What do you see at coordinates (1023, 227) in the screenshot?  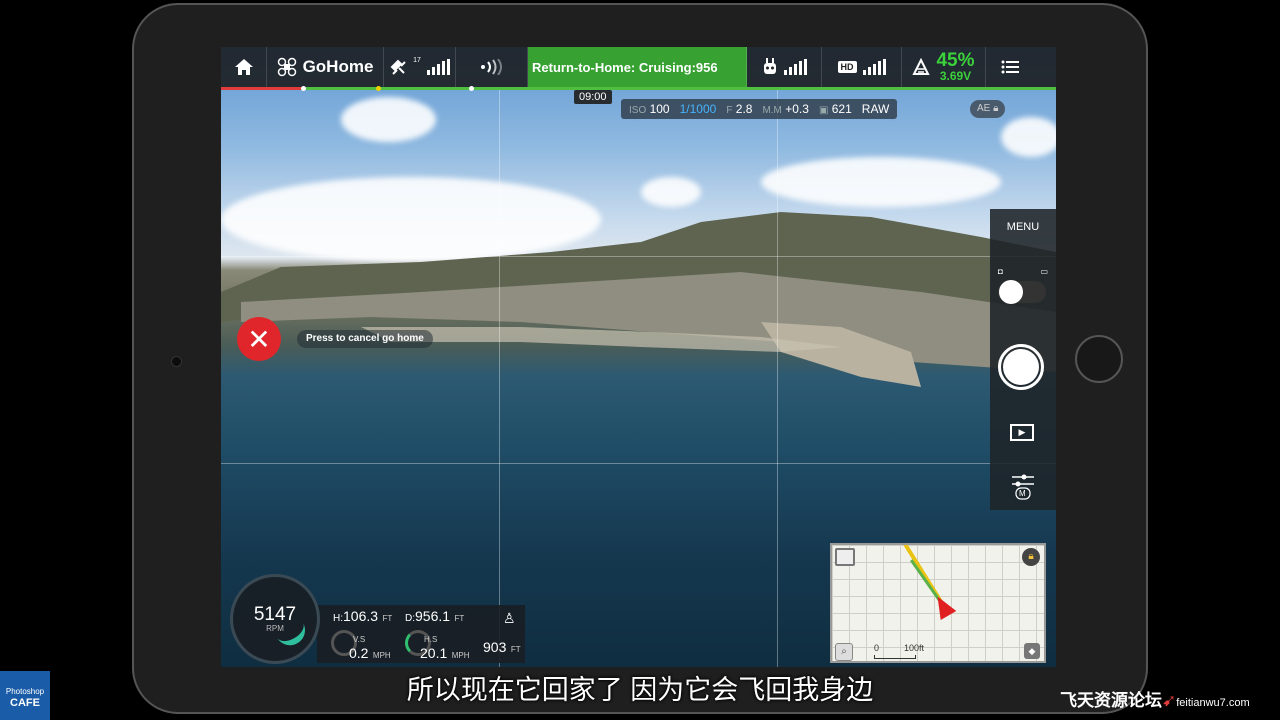 I see `camera-menu-button: MENU` at bounding box center [1023, 227].